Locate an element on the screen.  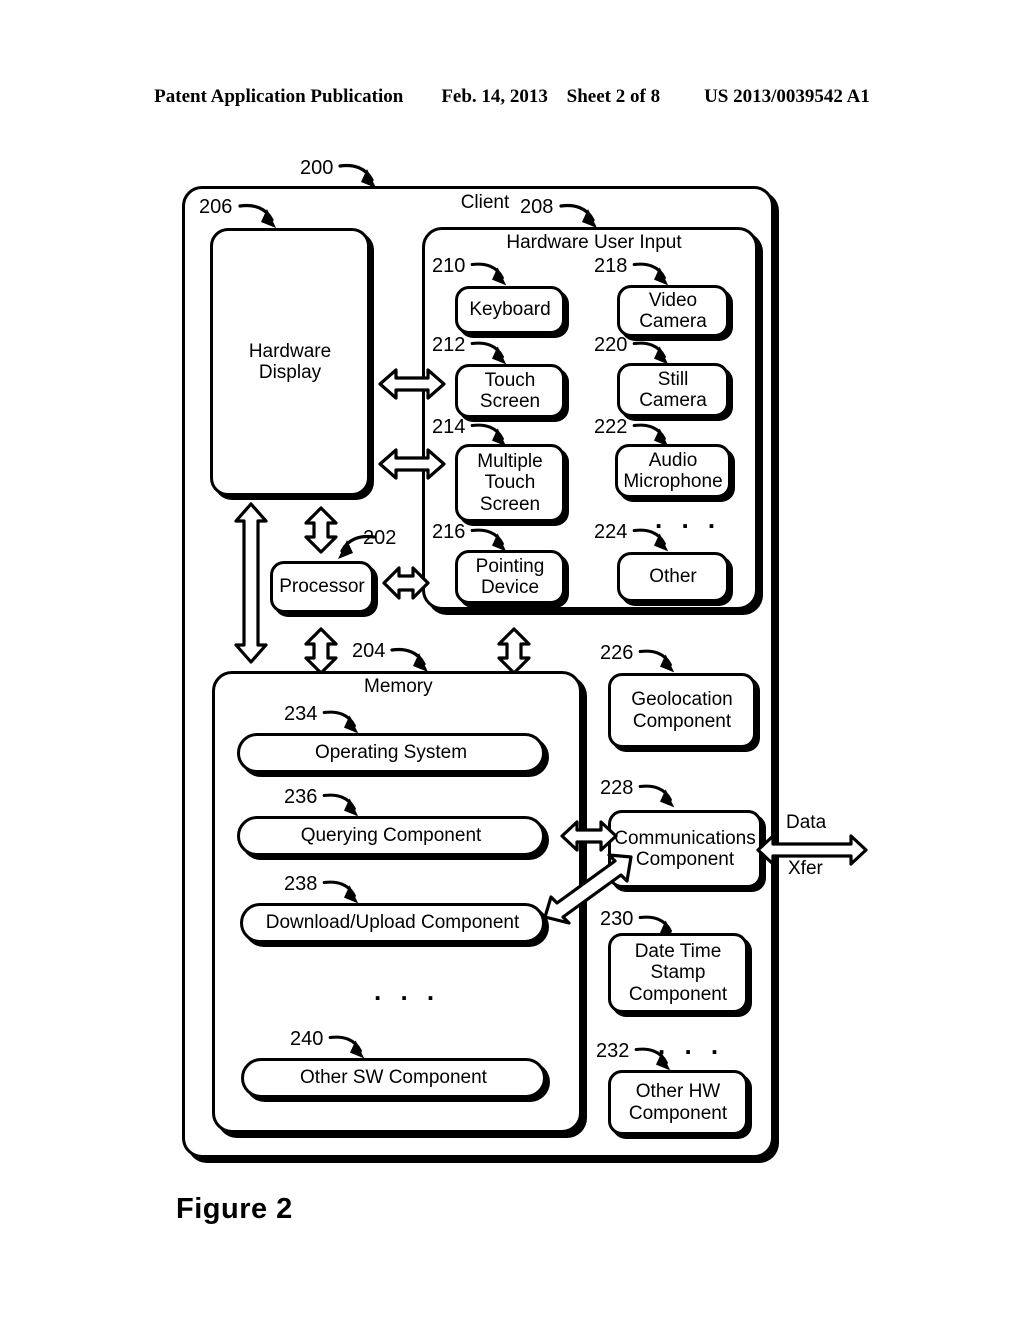
hardware-display-box: Hardware Display is located at coordinates (290, 362).